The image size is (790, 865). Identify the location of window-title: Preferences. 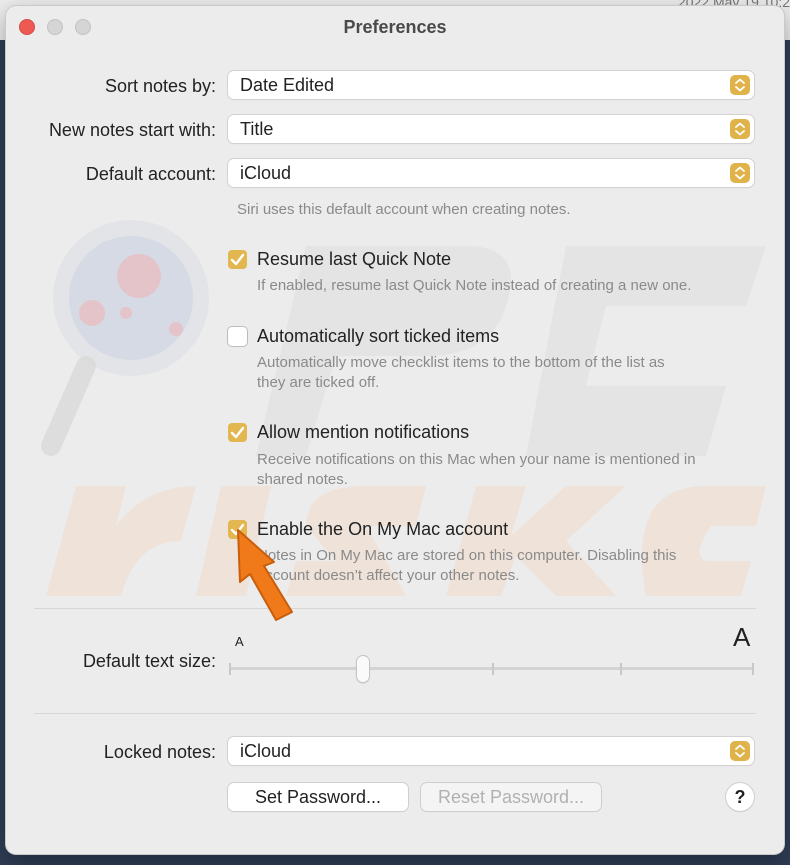
(395, 27).